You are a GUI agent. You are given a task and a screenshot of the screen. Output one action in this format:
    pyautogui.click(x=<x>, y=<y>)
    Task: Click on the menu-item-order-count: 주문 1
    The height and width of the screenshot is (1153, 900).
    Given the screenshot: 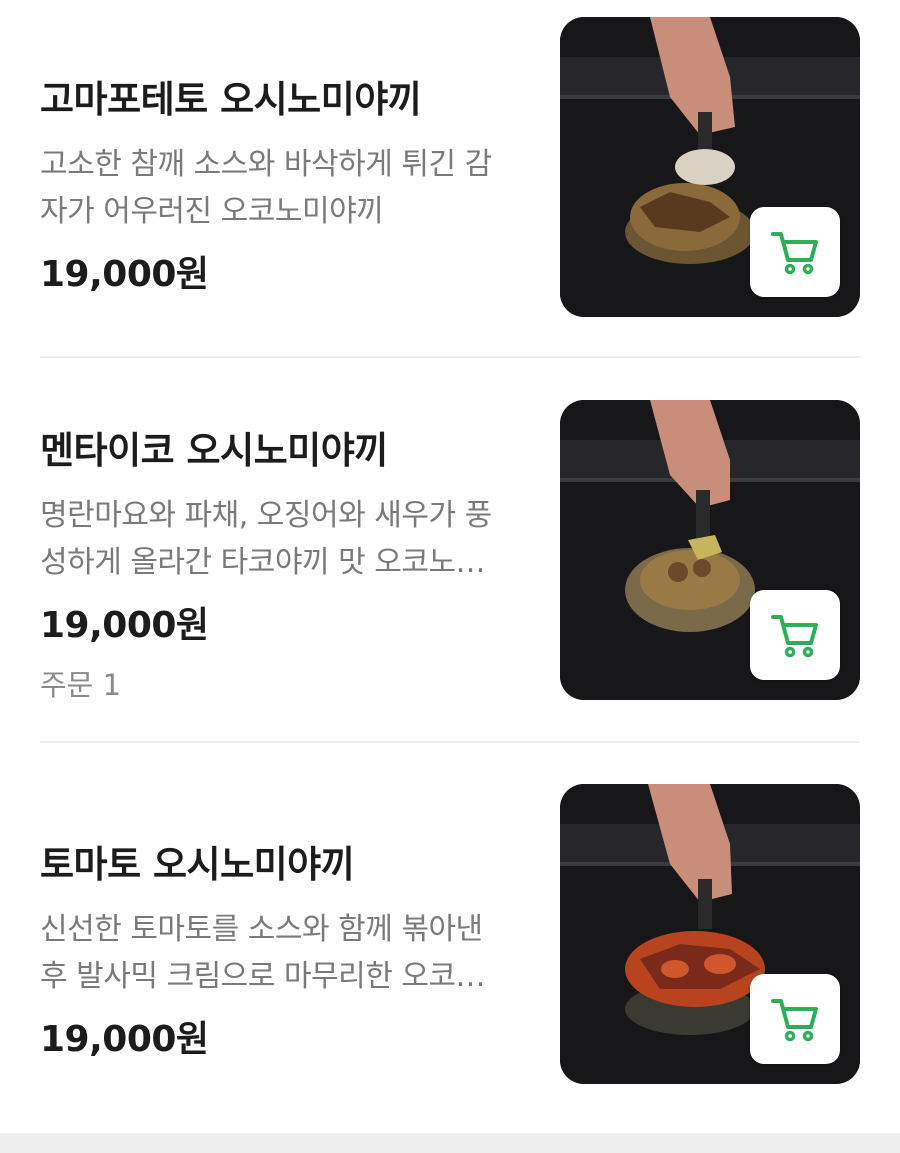 What is the action you would take?
    pyautogui.click(x=81, y=685)
    